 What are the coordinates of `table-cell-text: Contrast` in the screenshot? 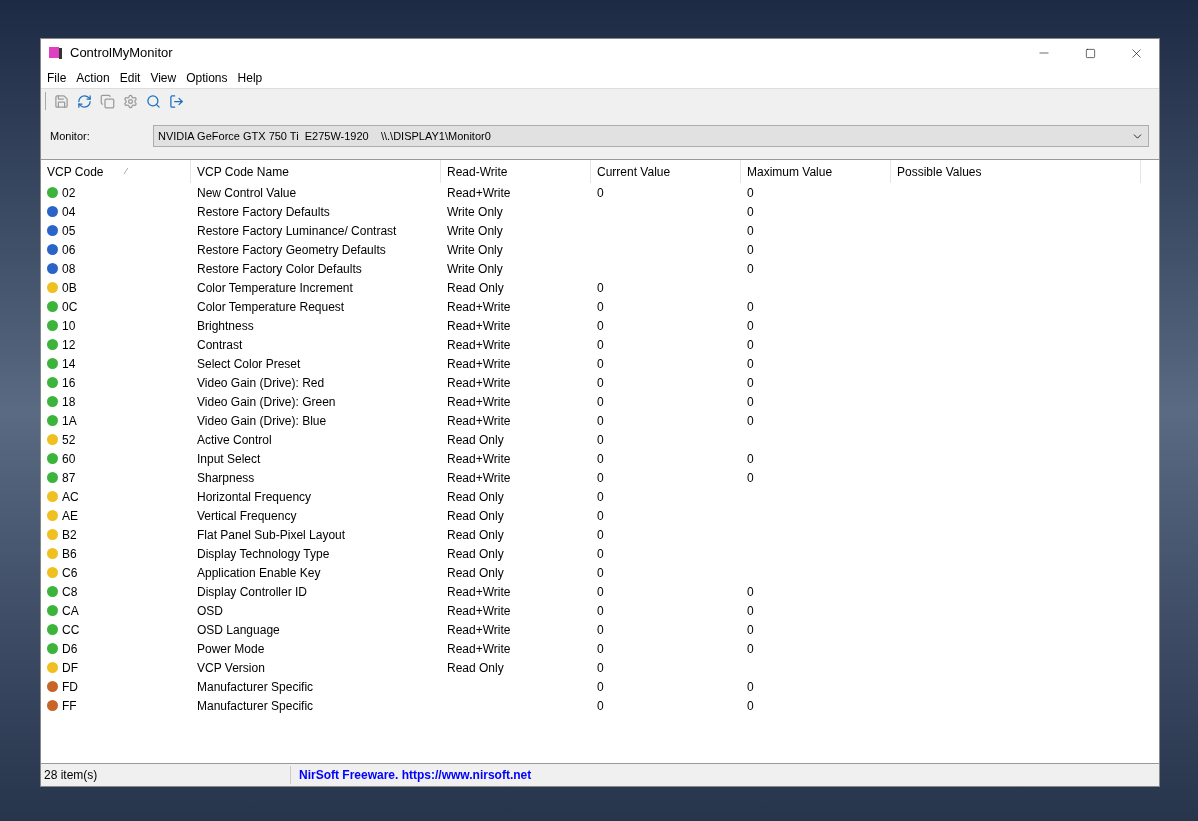 It's located at (220, 345).